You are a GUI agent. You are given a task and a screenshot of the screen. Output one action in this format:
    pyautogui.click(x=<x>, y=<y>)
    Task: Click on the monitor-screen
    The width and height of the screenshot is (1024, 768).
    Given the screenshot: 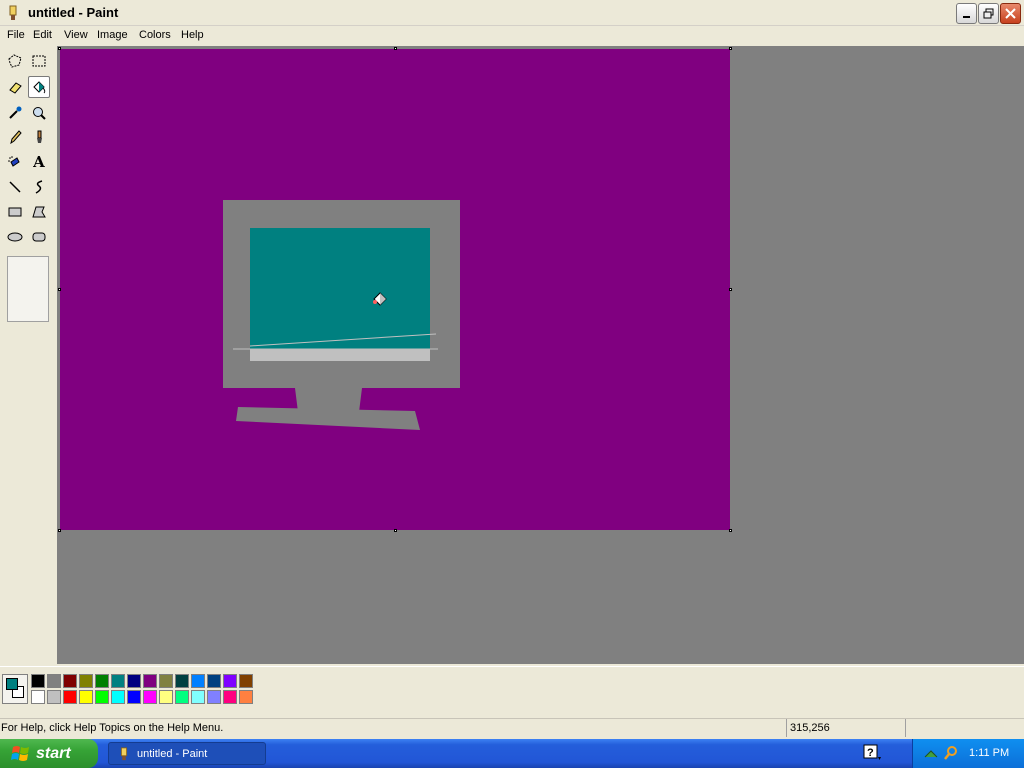 What is the action you would take?
    pyautogui.click(x=340, y=288)
    